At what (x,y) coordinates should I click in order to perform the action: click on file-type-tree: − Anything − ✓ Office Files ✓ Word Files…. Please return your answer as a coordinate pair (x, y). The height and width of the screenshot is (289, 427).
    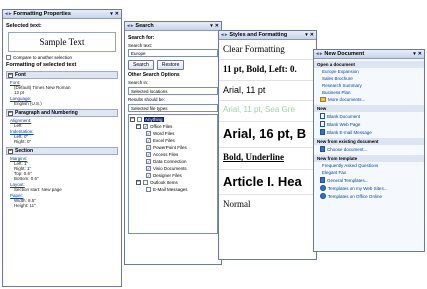
    Looking at the image, I should click on (173, 174).